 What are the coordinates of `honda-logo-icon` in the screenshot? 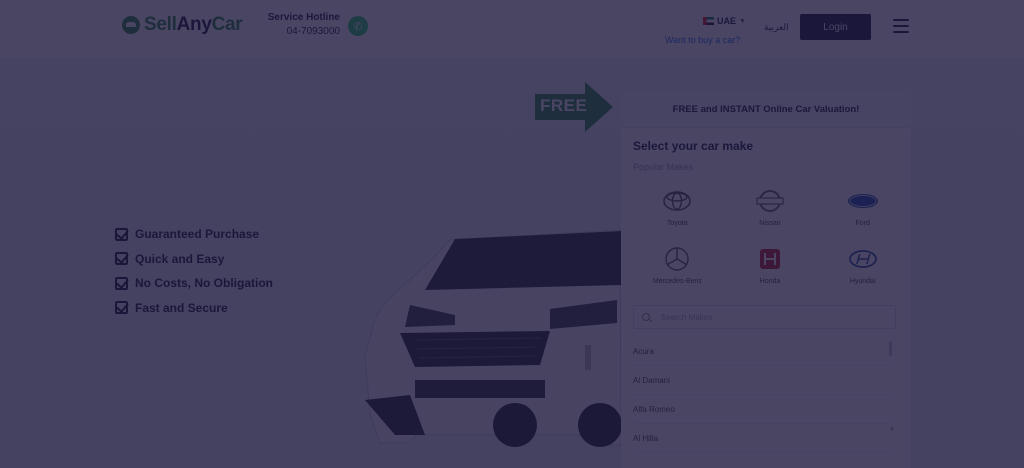 It's located at (770, 259).